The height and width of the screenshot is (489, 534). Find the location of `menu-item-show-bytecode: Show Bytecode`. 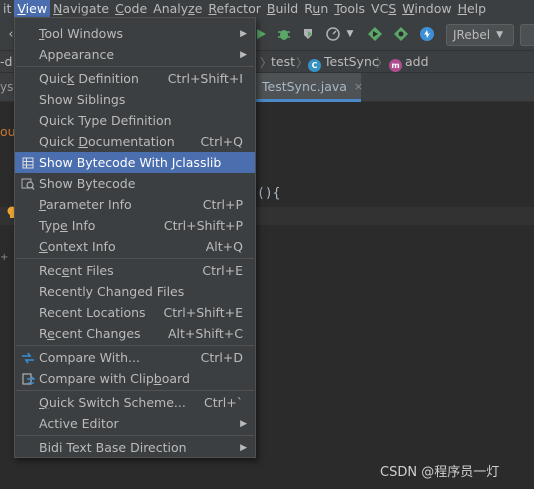

menu-item-show-bytecode: Show Bytecode is located at coordinates (135, 183).